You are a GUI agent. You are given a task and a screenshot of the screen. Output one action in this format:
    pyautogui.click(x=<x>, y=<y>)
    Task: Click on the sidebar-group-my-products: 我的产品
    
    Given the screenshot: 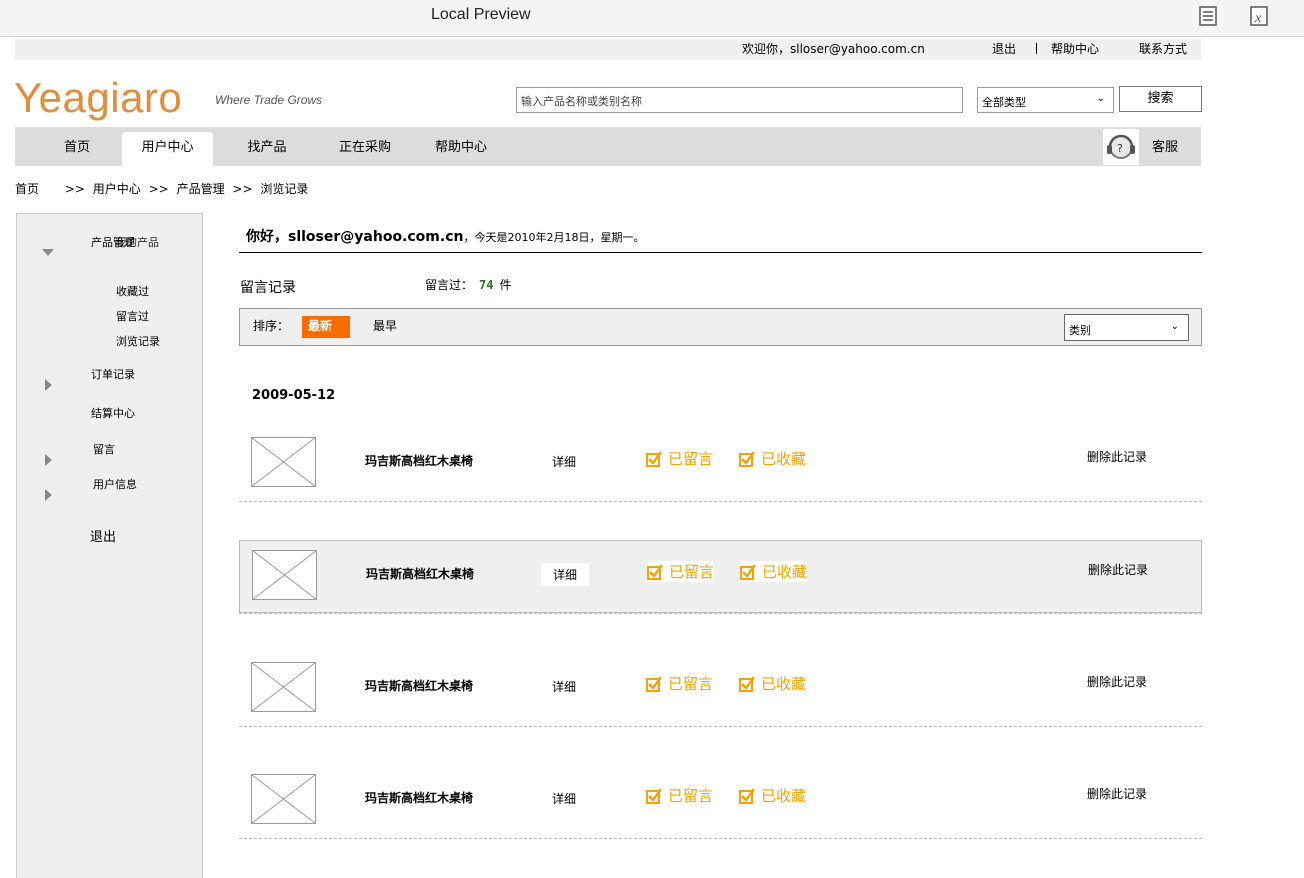 What is the action you would take?
    pyautogui.click(x=137, y=242)
    